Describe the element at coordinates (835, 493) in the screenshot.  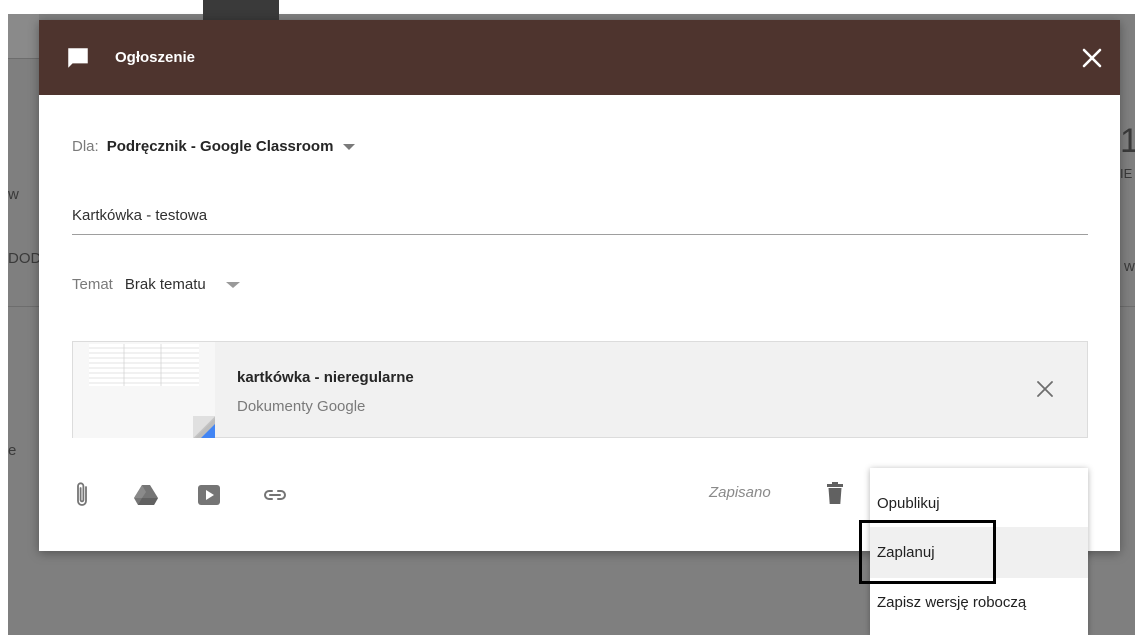
I see `trash-icon` at that location.